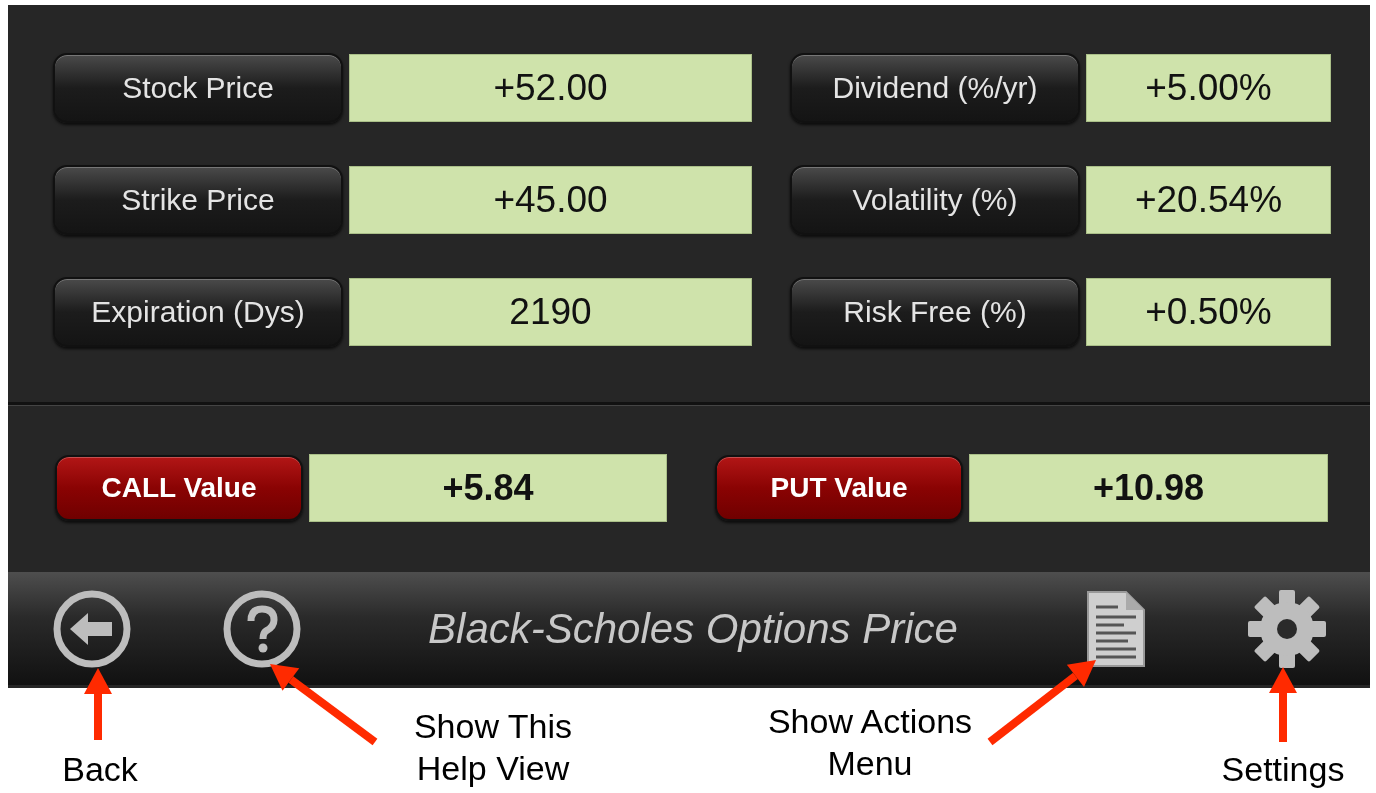  What do you see at coordinates (92, 628) in the screenshot?
I see `back-icon` at bounding box center [92, 628].